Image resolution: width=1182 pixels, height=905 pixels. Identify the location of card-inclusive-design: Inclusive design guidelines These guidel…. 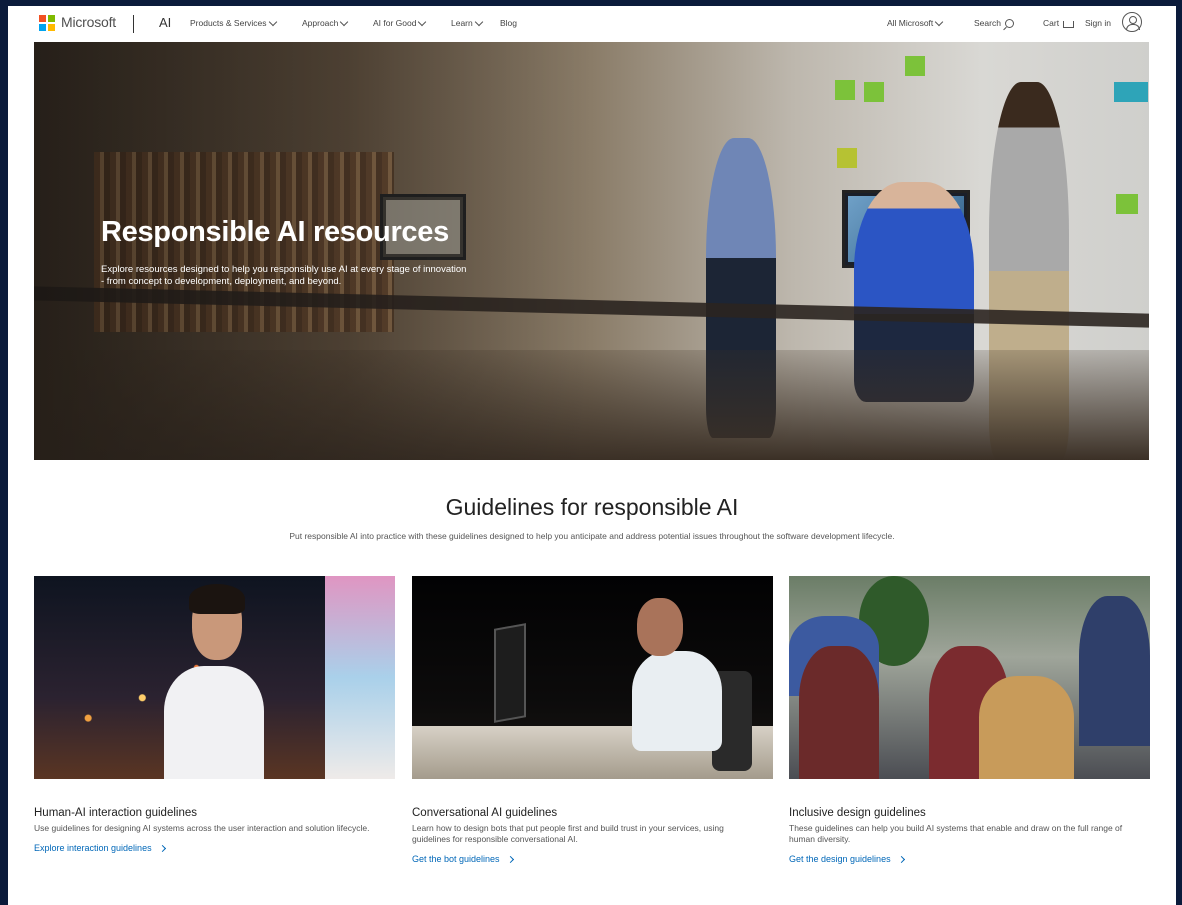
(969, 720).